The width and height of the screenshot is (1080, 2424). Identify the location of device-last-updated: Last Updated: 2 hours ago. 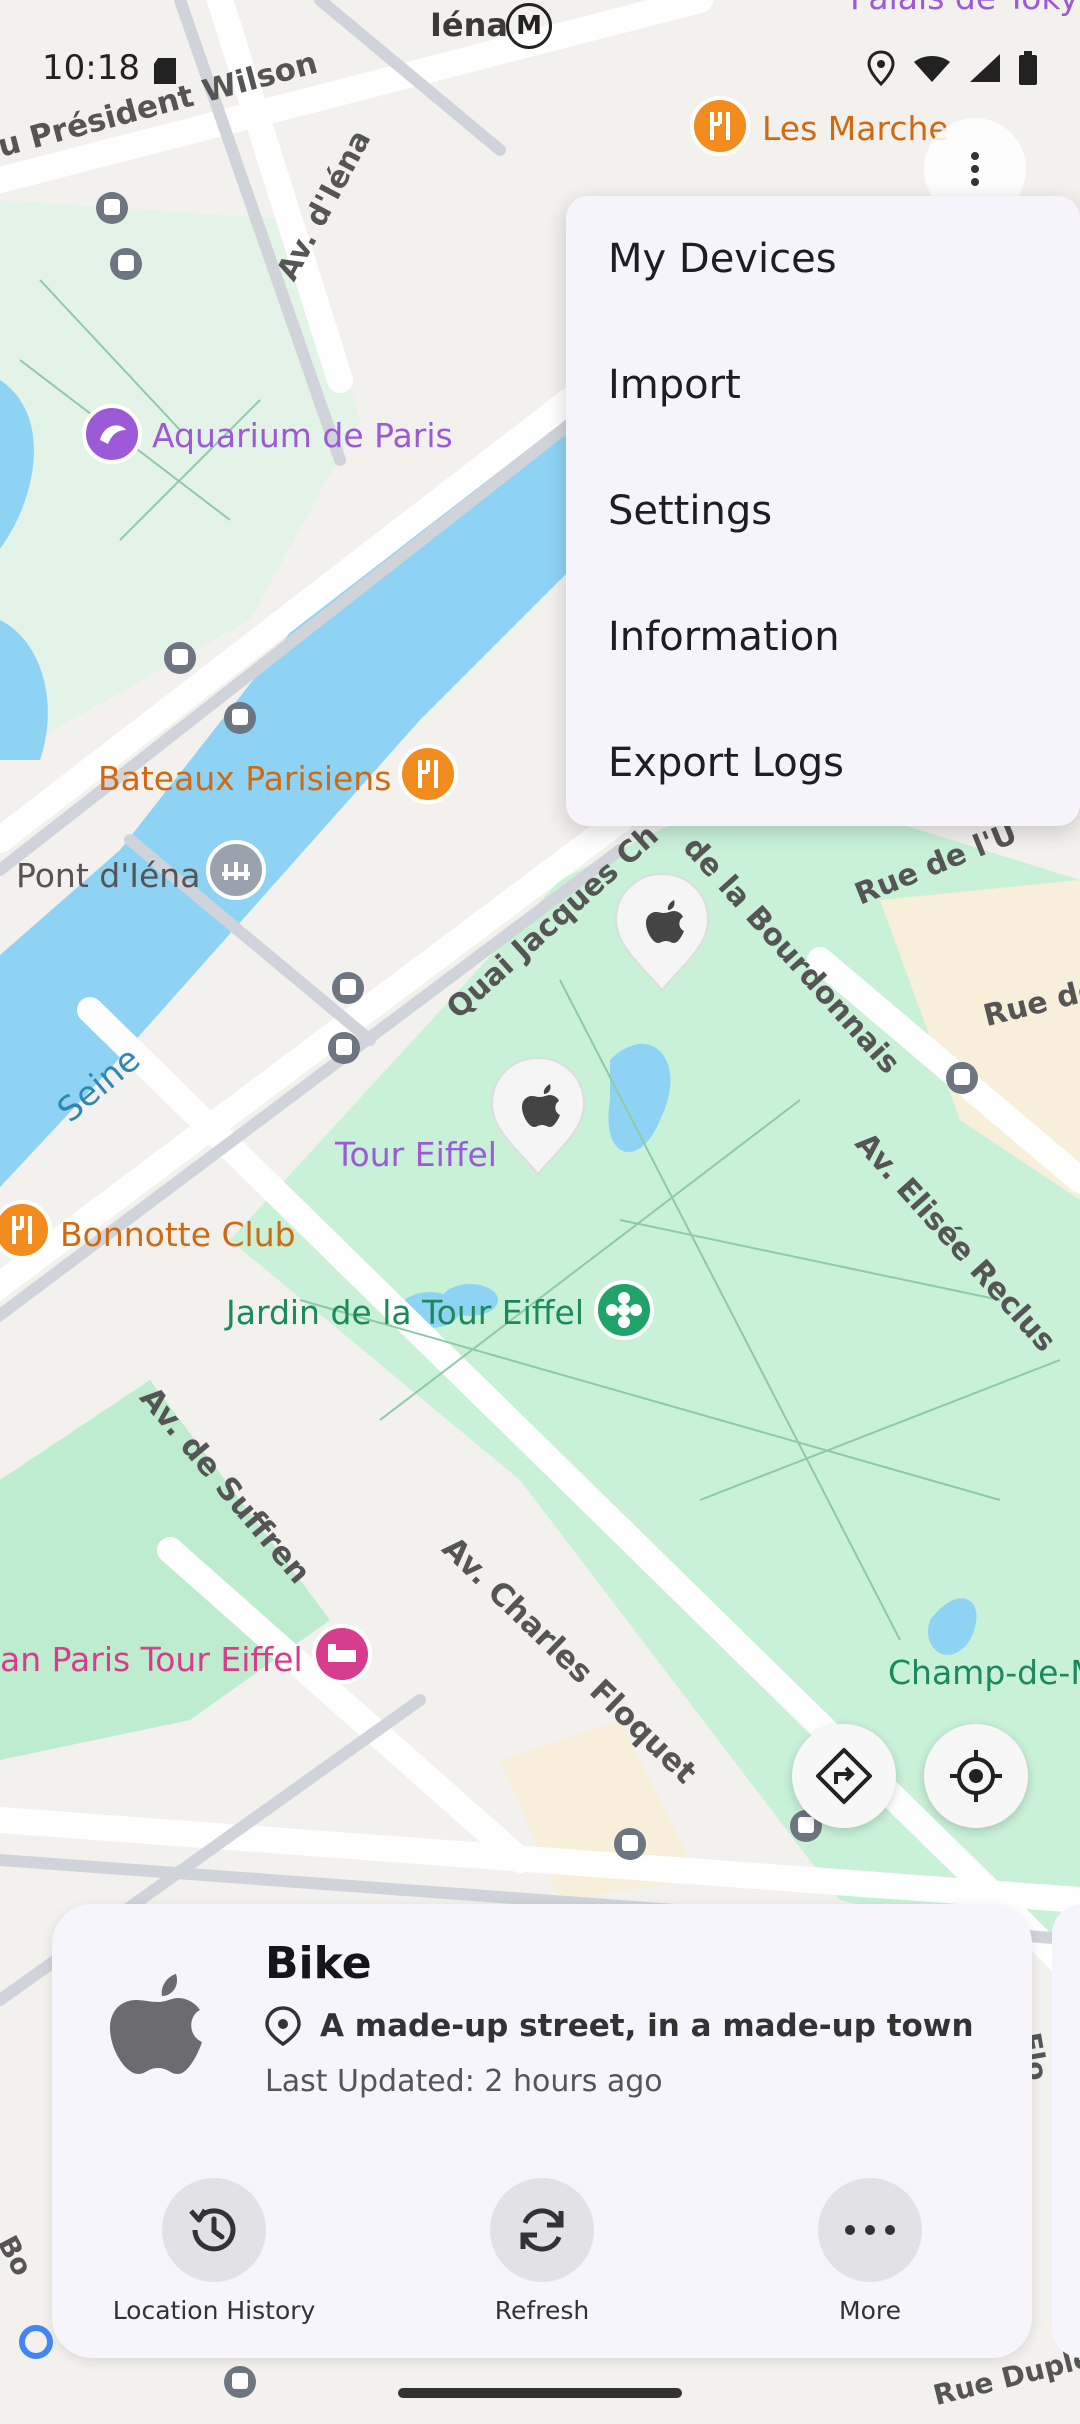
(464, 2081).